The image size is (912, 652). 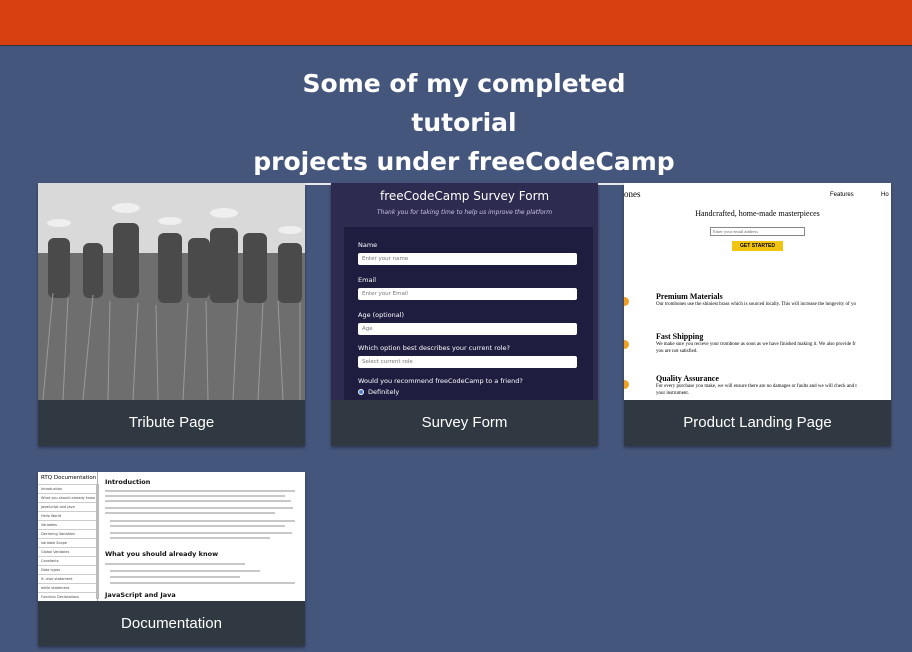 What do you see at coordinates (632, 194) in the screenshot?
I see `product-brand: ones` at bounding box center [632, 194].